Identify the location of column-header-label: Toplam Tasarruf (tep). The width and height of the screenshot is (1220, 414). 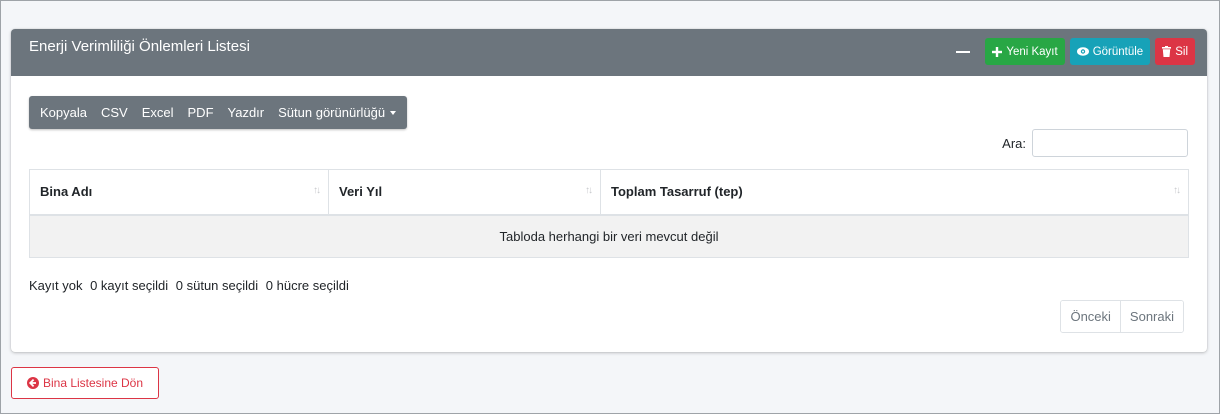
(677, 192).